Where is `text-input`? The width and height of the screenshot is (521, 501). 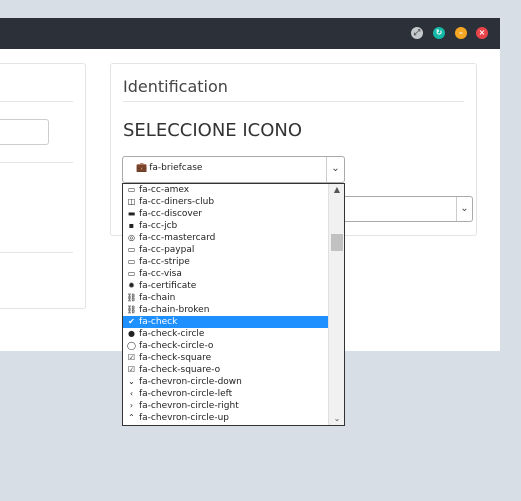
text-input is located at coordinates (24, 132).